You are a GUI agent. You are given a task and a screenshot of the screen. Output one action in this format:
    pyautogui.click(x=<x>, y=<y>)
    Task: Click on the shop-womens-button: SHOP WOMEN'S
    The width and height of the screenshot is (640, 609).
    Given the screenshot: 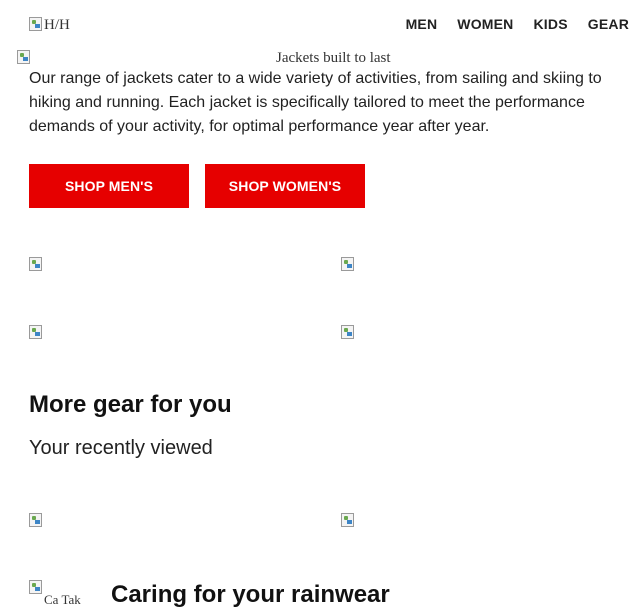 What is the action you would take?
    pyautogui.click(x=285, y=186)
    